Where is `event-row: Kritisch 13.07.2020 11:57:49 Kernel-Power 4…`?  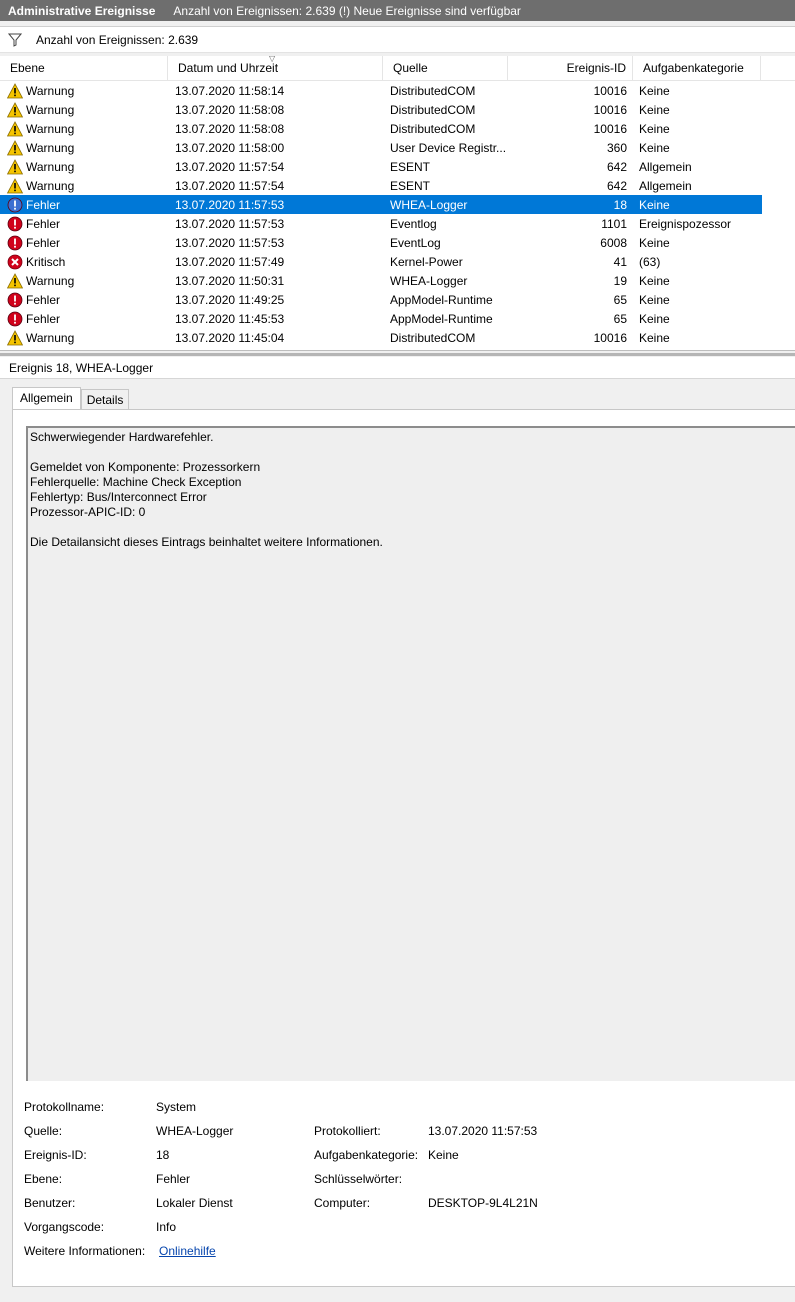
event-row: Kritisch 13.07.2020 11:57:49 Kernel-Power 4… is located at coordinates (381, 261).